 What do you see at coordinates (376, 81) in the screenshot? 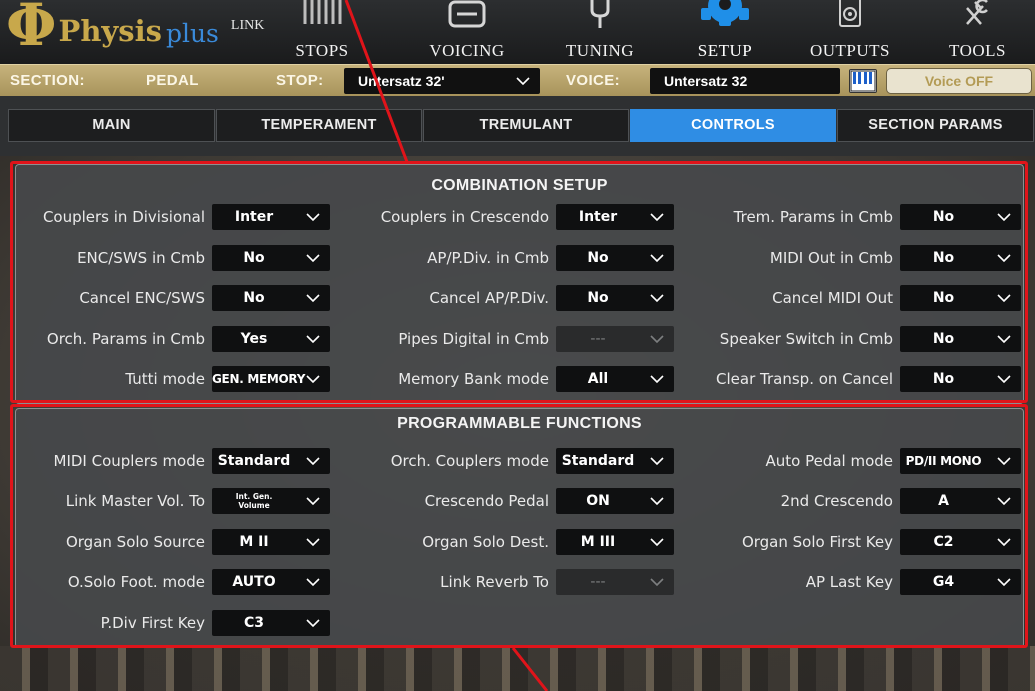
I see `pointer-arrow-top` at bounding box center [376, 81].